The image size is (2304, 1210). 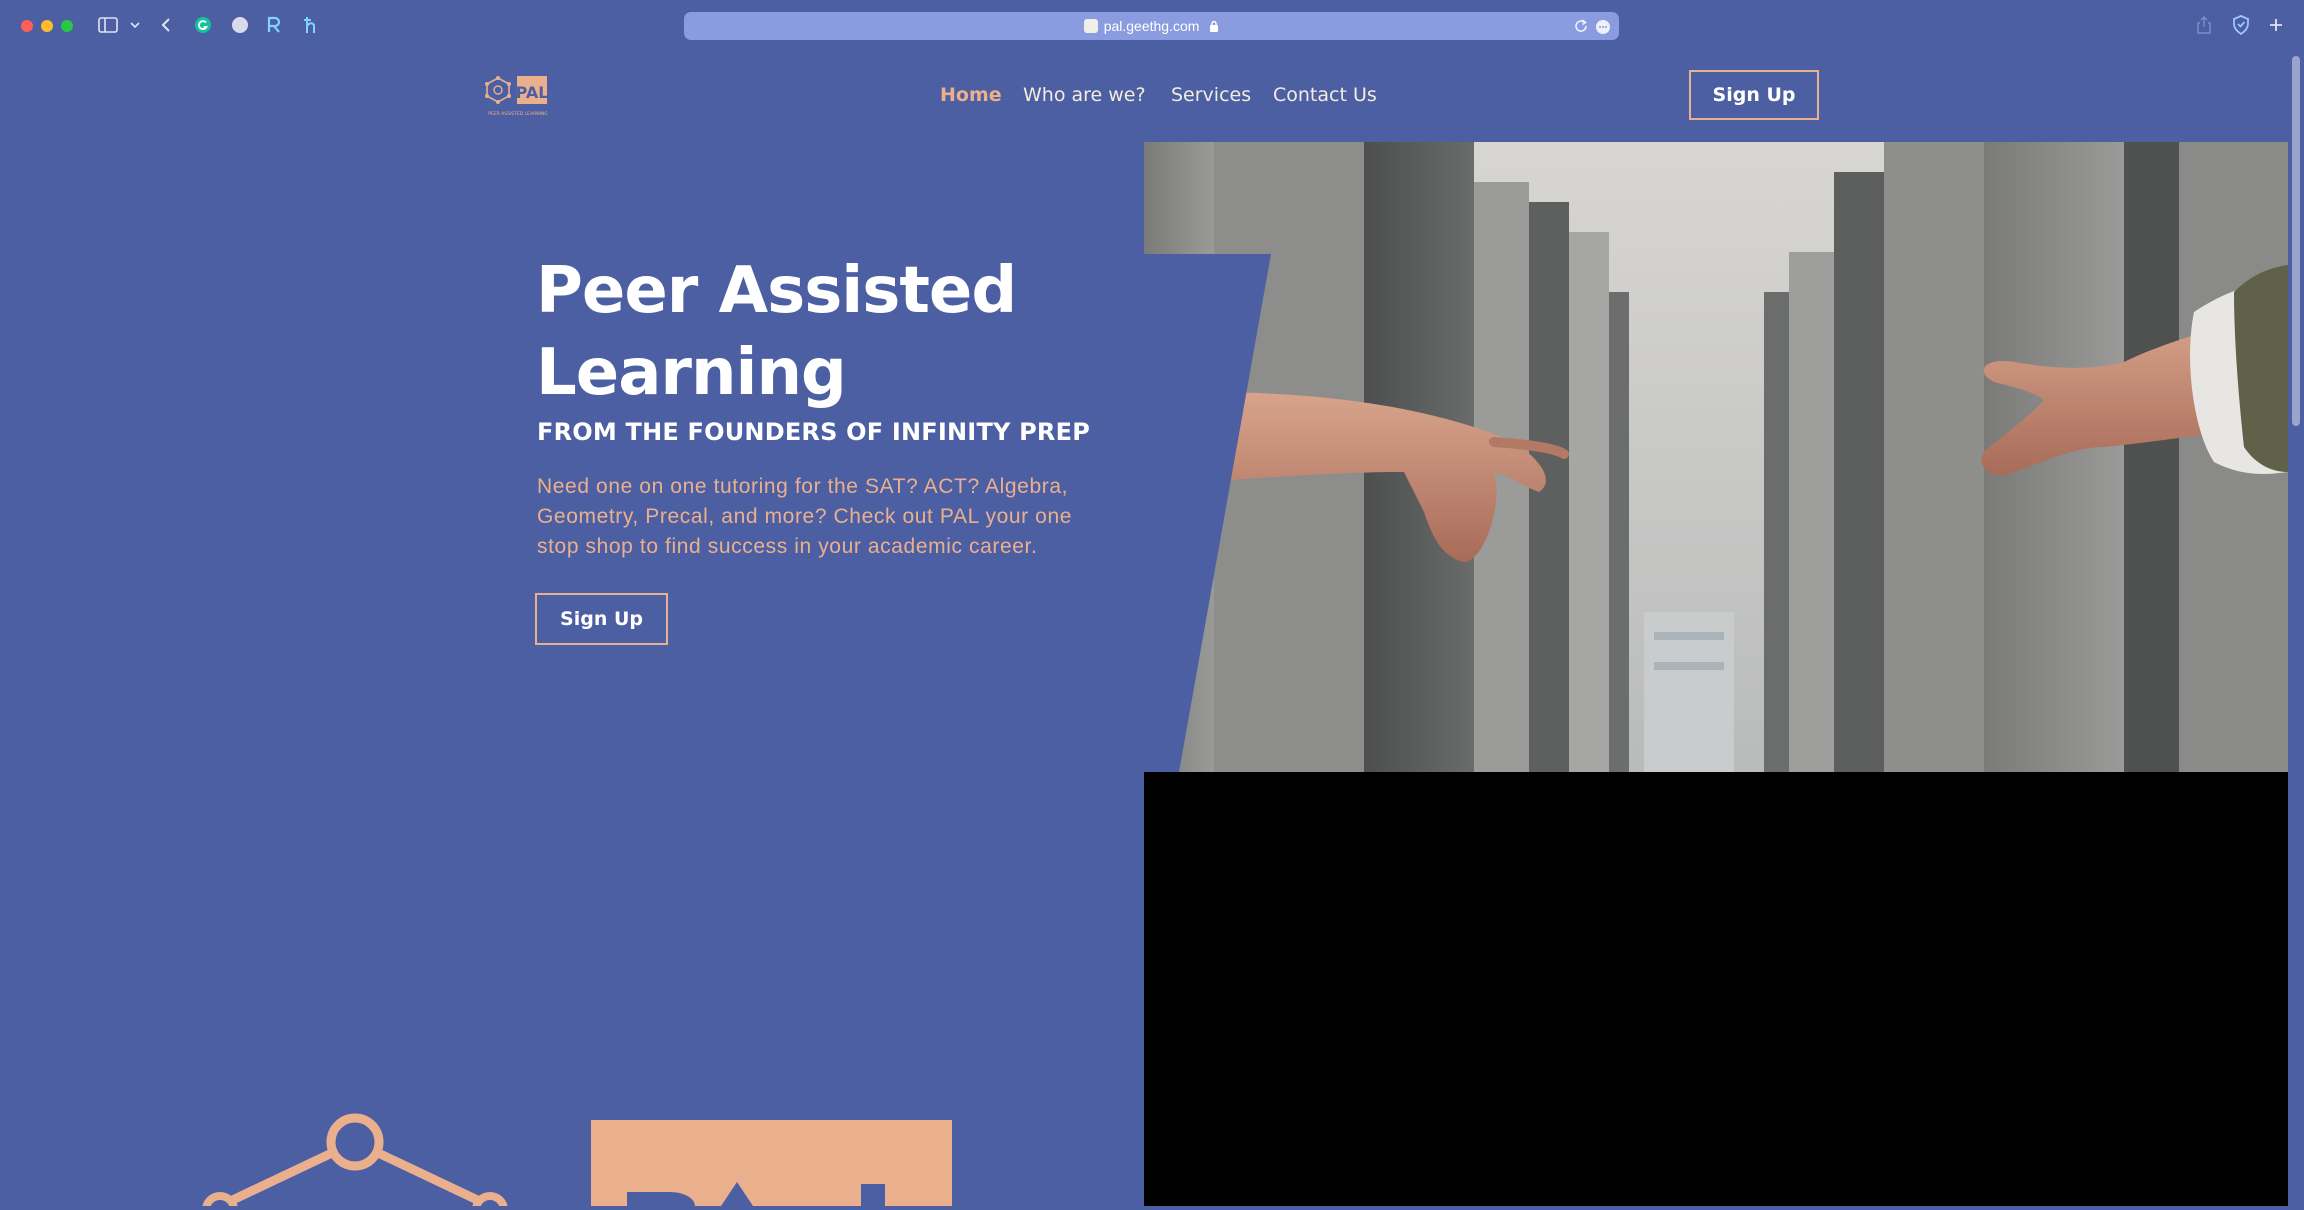 What do you see at coordinates (518, 114) in the screenshot?
I see `logo-tagline: PEER ASSISTED LEARNING` at bounding box center [518, 114].